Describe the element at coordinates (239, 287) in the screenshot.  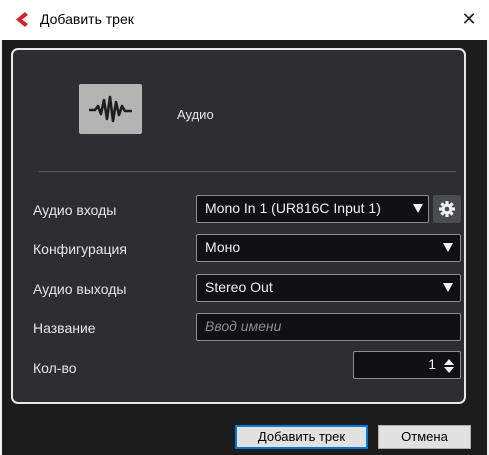
I see `audio-outputs-value: Stereo Out` at that location.